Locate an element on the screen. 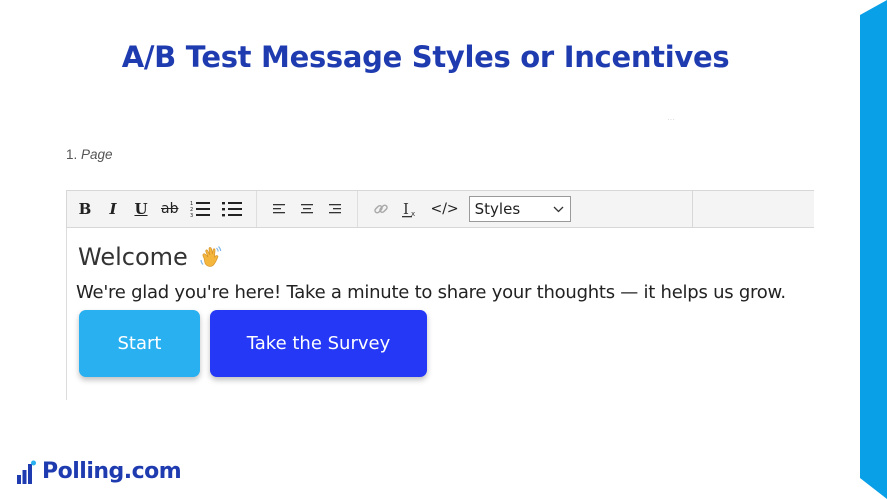 Image resolution: width=887 pixels, height=499 pixels. editor-toolbar: B I U ab 1 2 3 I x </> Styles is located at coordinates (440, 209).